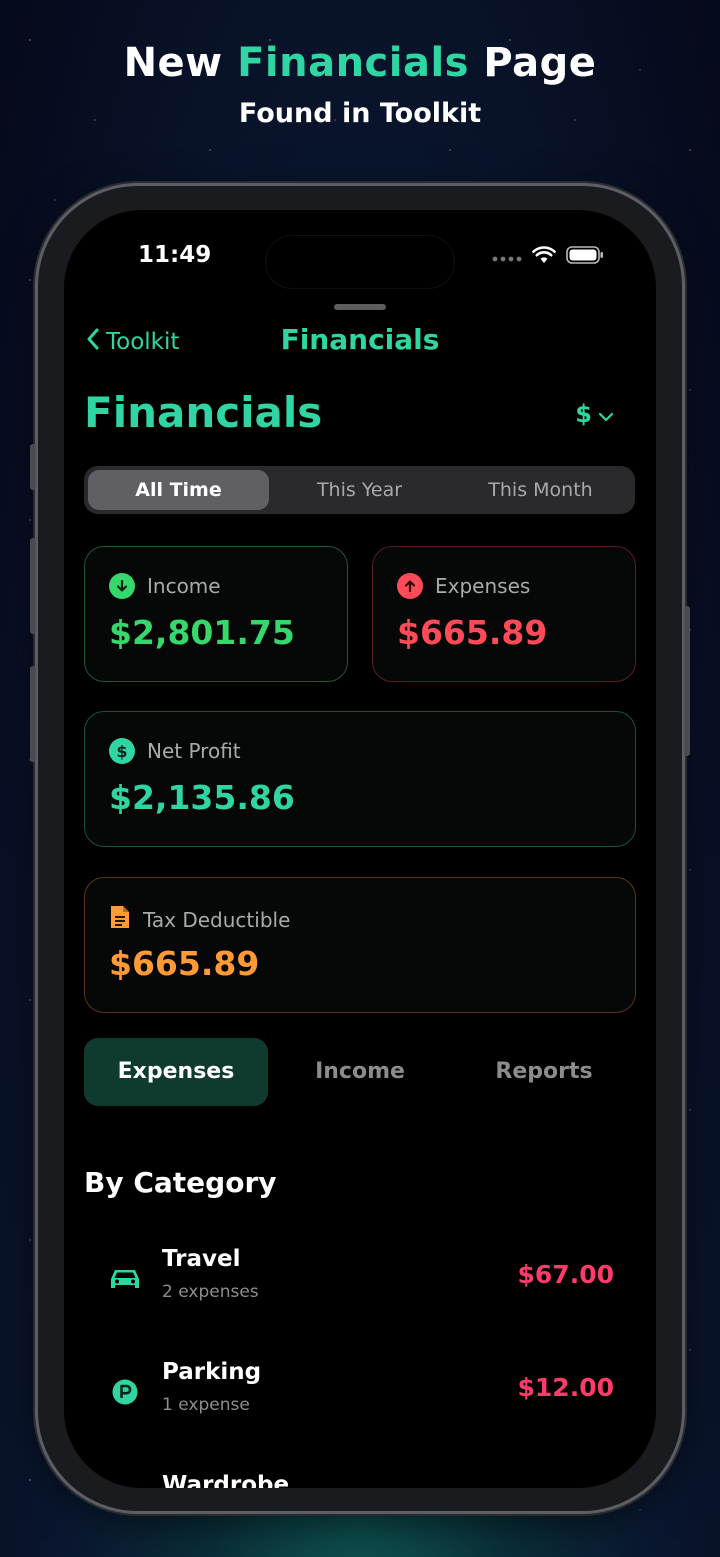 The height and width of the screenshot is (1557, 720). Describe the element at coordinates (360, 1477) in the screenshot. I see `category-row-wardrobe: Wardrobe` at that location.